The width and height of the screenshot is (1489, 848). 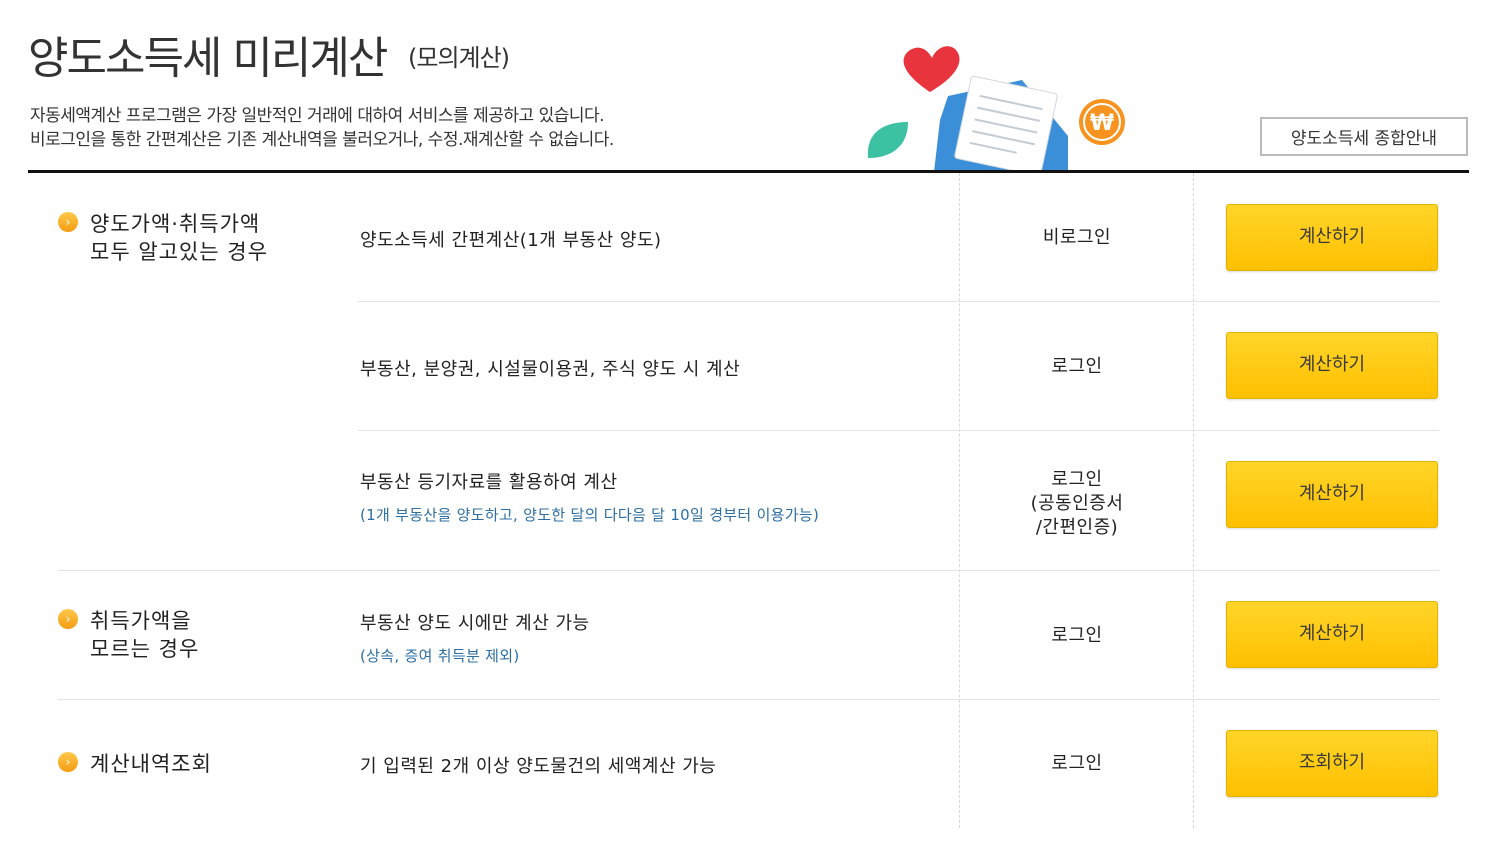 I want to click on page-title-sub: (모의계산), so click(x=459, y=58).